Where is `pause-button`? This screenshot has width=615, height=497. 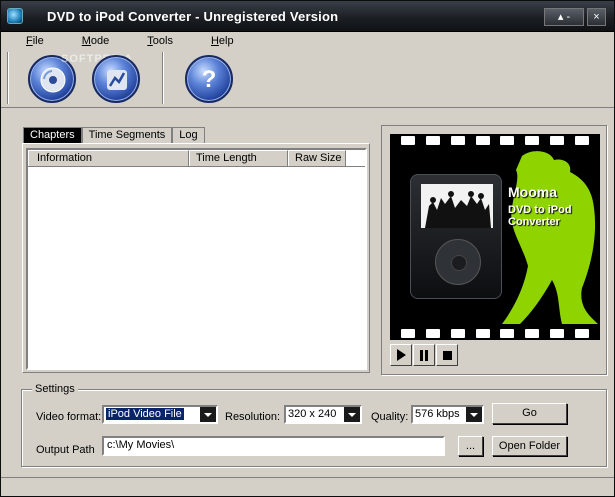 pause-button is located at coordinates (424, 355).